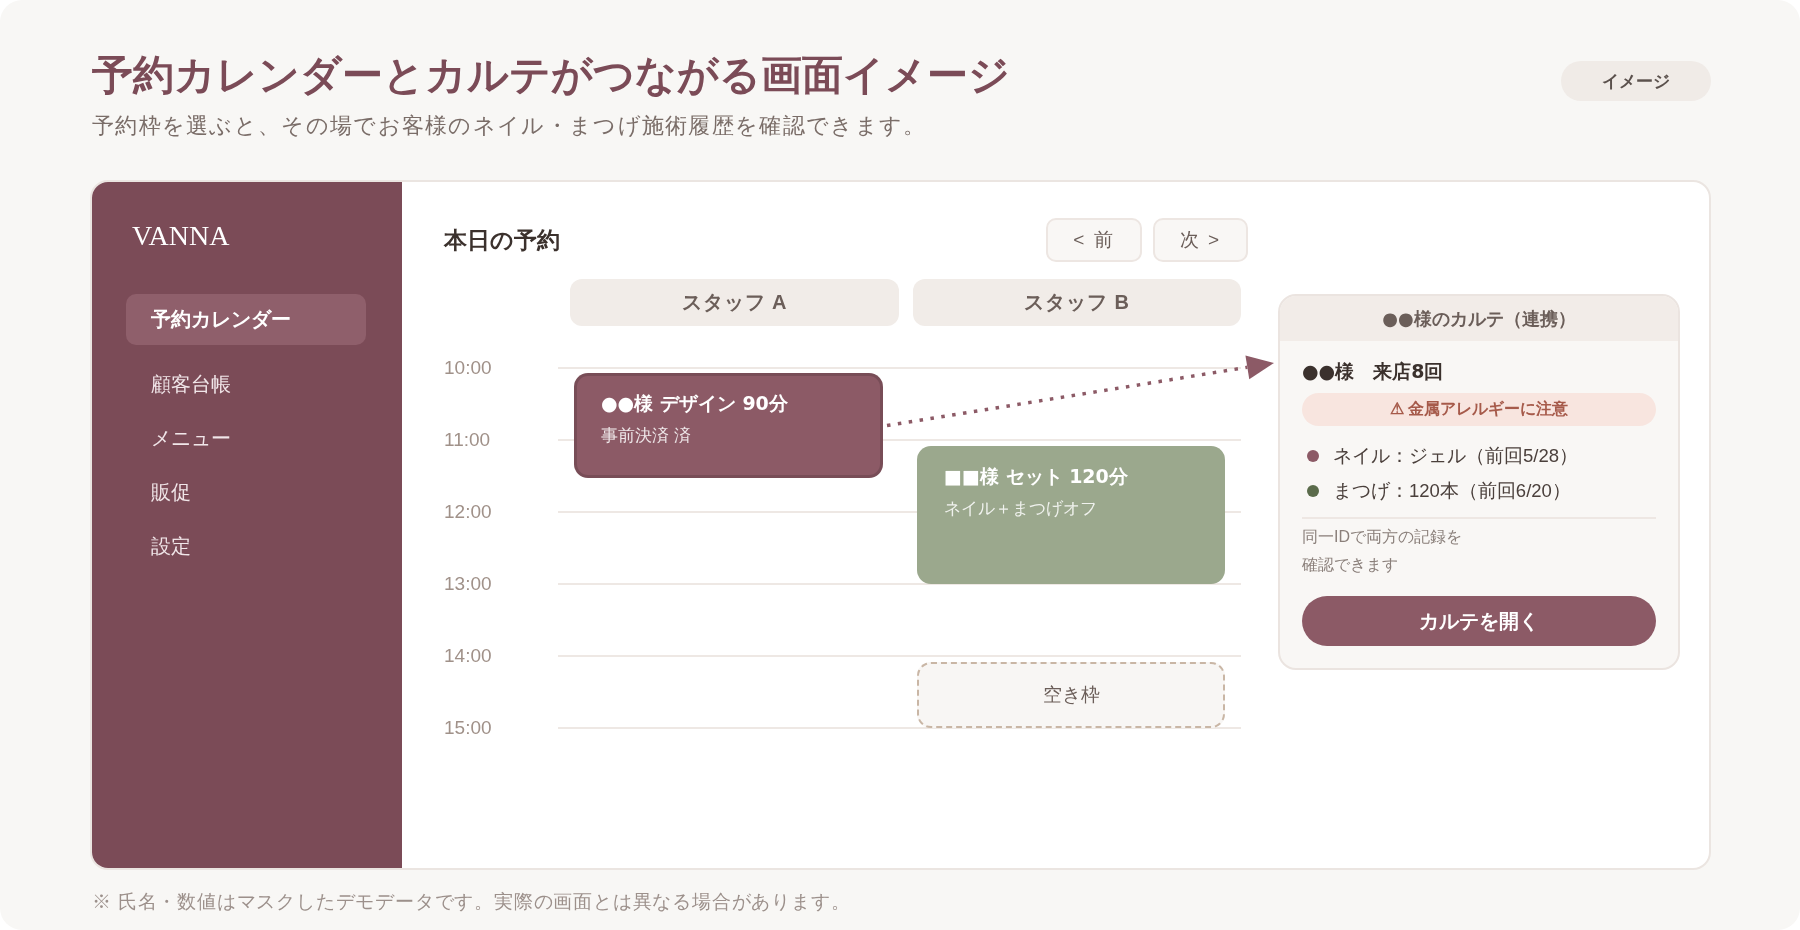 This screenshot has width=1800, height=930. I want to click on time-label: 10:00, so click(468, 368).